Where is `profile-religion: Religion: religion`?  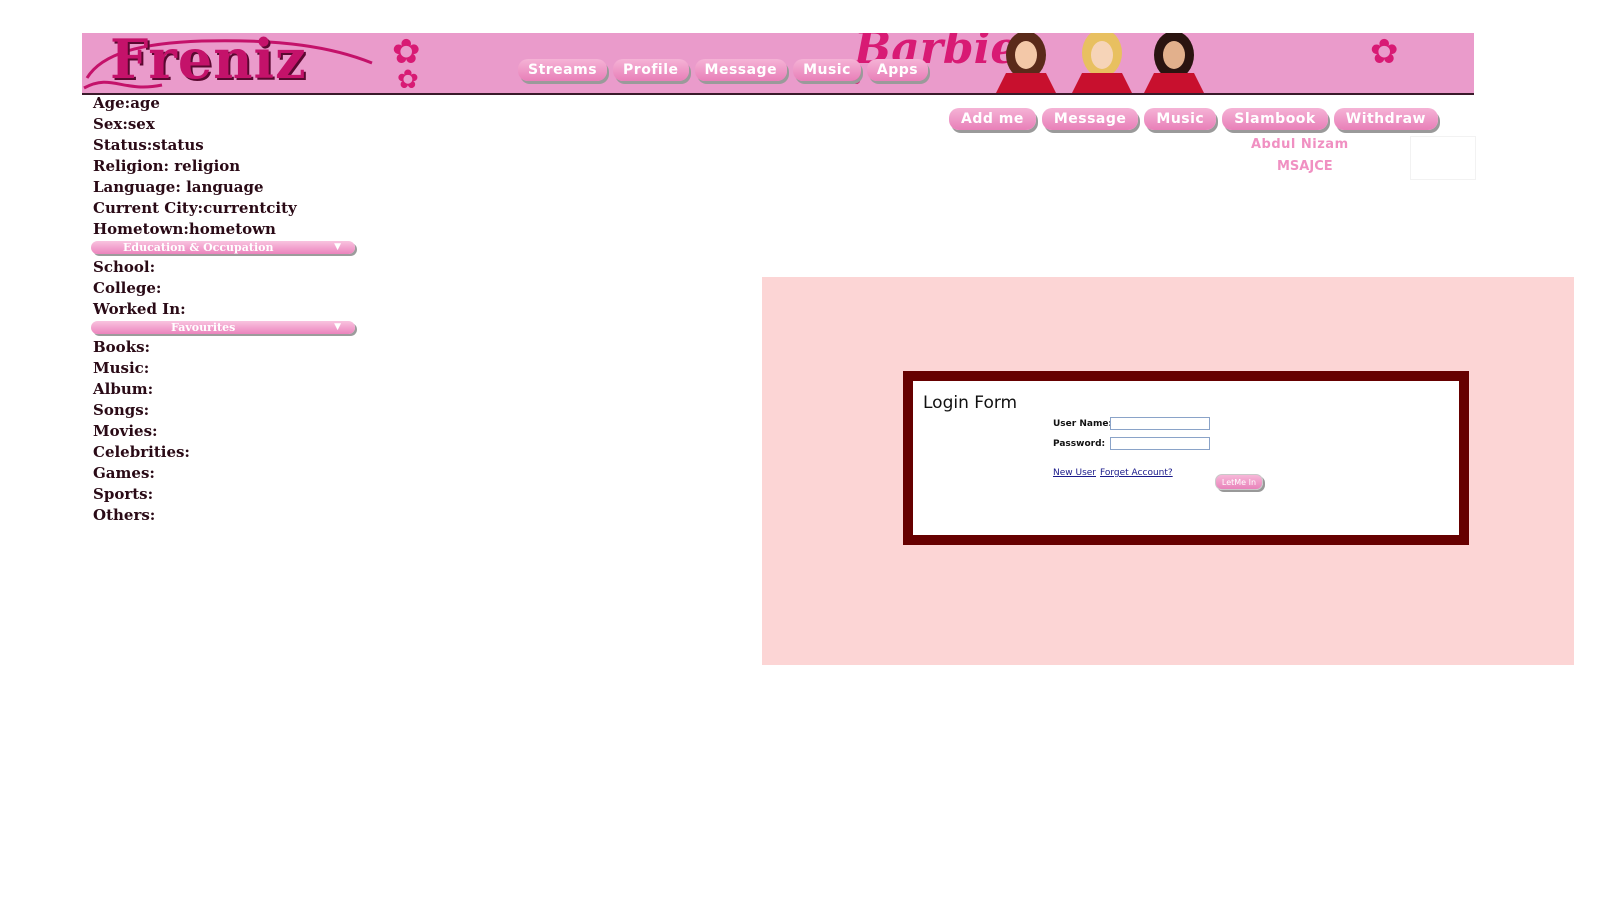
profile-religion: Religion: religion is located at coordinates (167, 166).